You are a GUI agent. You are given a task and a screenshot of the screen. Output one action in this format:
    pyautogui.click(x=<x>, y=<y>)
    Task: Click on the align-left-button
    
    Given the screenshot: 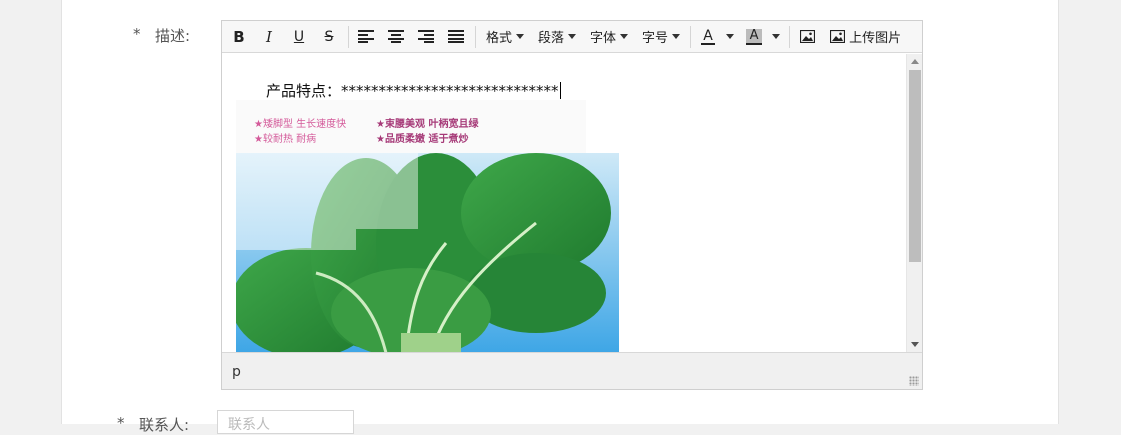 What is the action you would take?
    pyautogui.click(x=366, y=37)
    